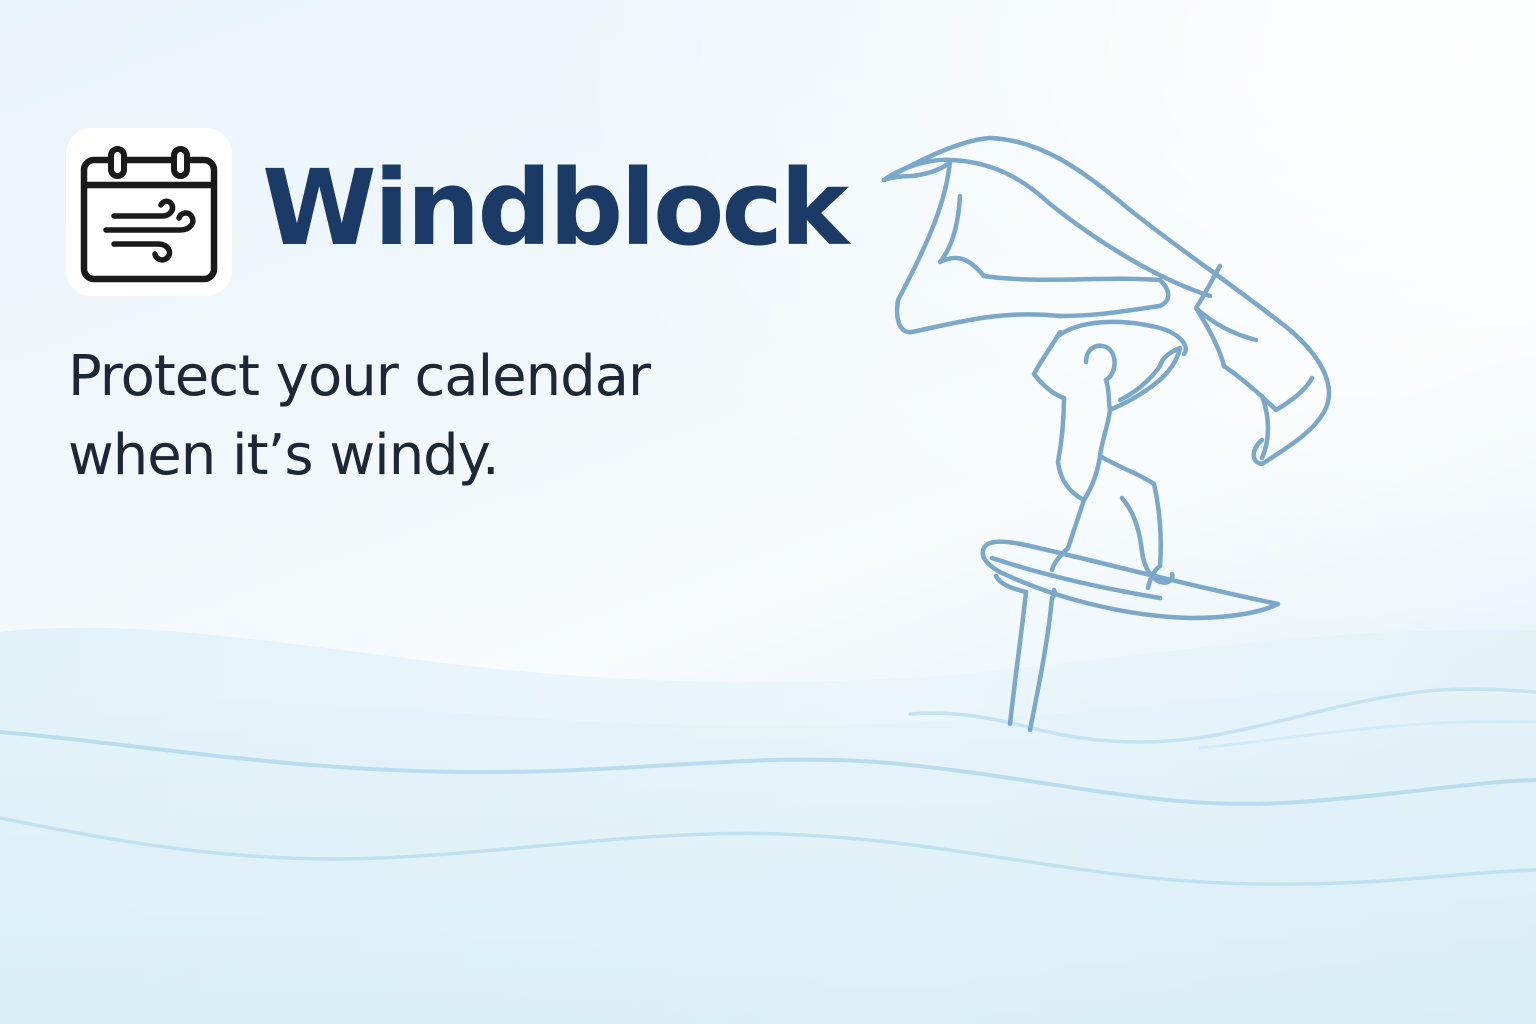  I want to click on wing-outline, so click(1106, 301).